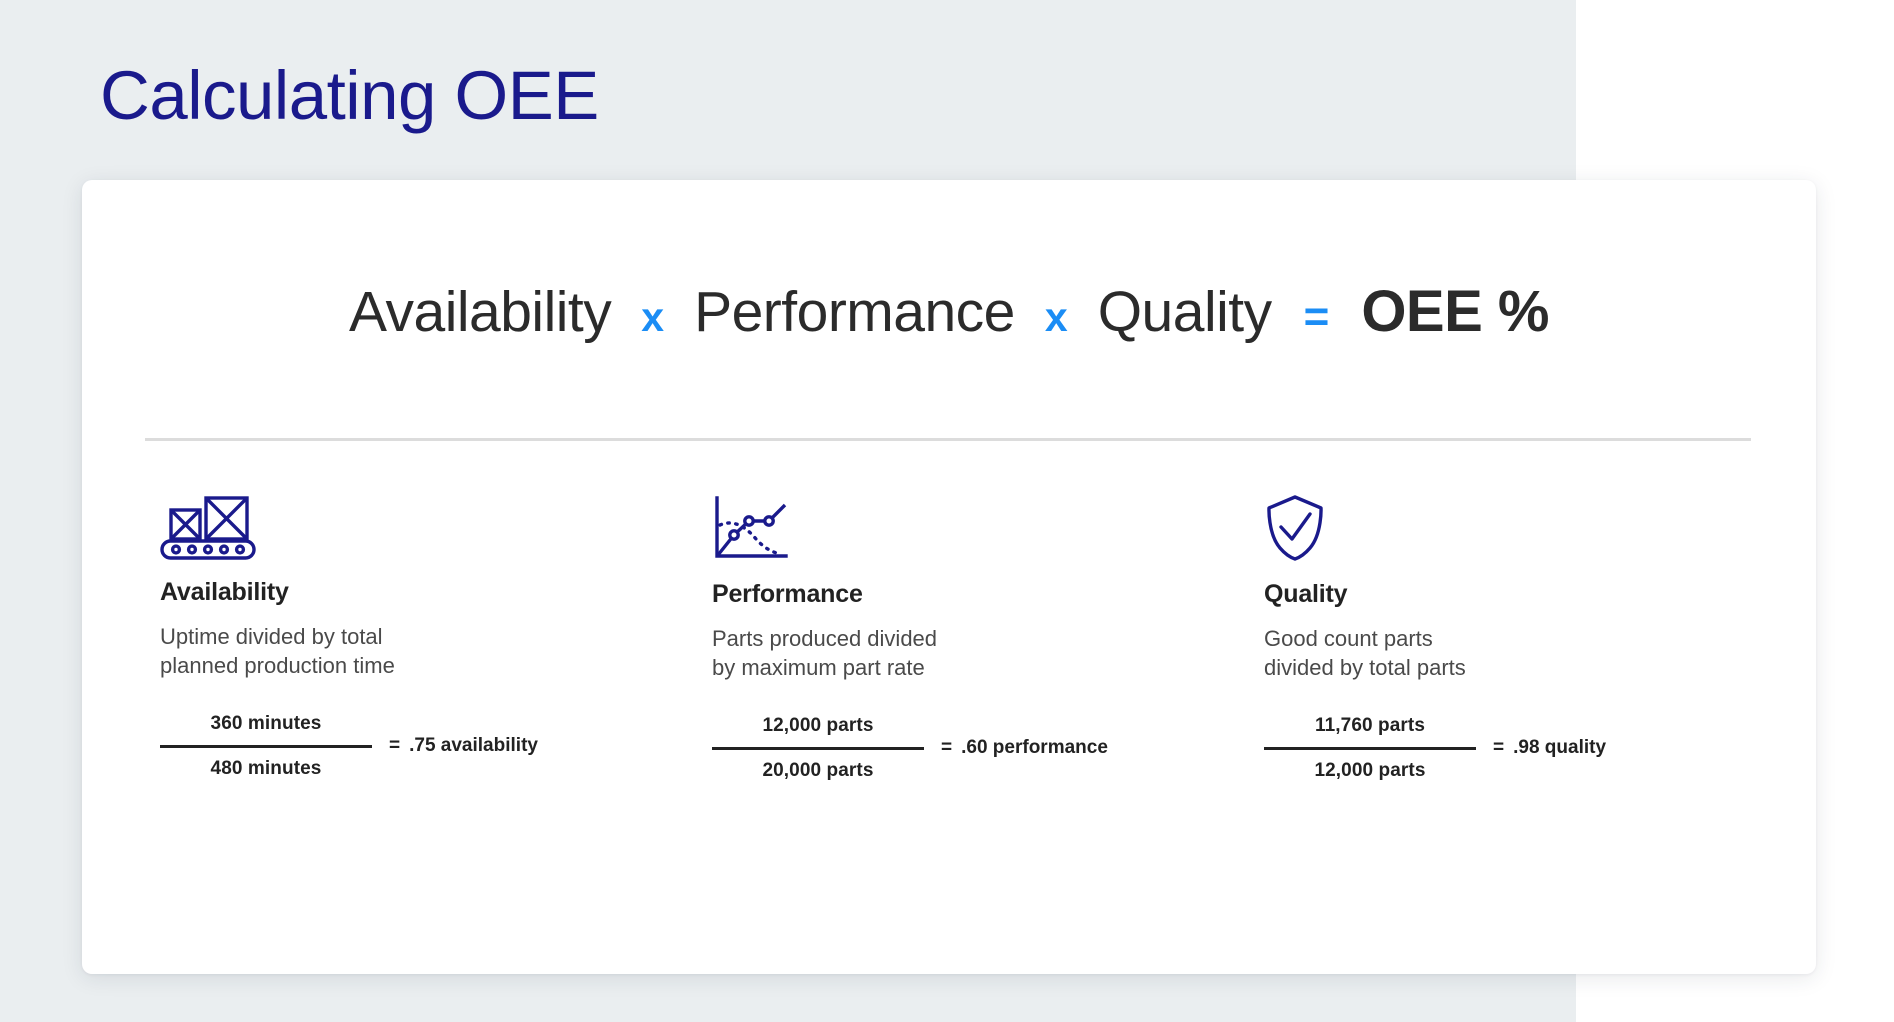 The height and width of the screenshot is (1022, 1894). Describe the element at coordinates (1540, 527) in the screenshot. I see `shield-check-icon` at that location.